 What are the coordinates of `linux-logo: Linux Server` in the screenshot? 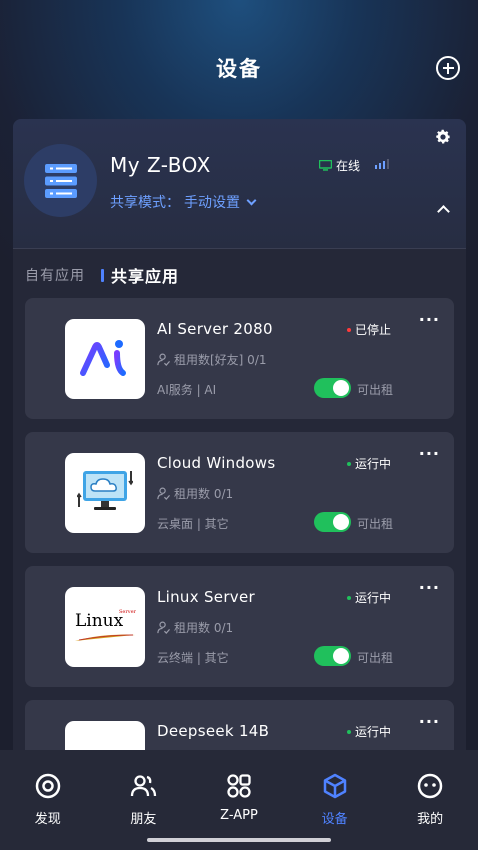 It's located at (105, 627).